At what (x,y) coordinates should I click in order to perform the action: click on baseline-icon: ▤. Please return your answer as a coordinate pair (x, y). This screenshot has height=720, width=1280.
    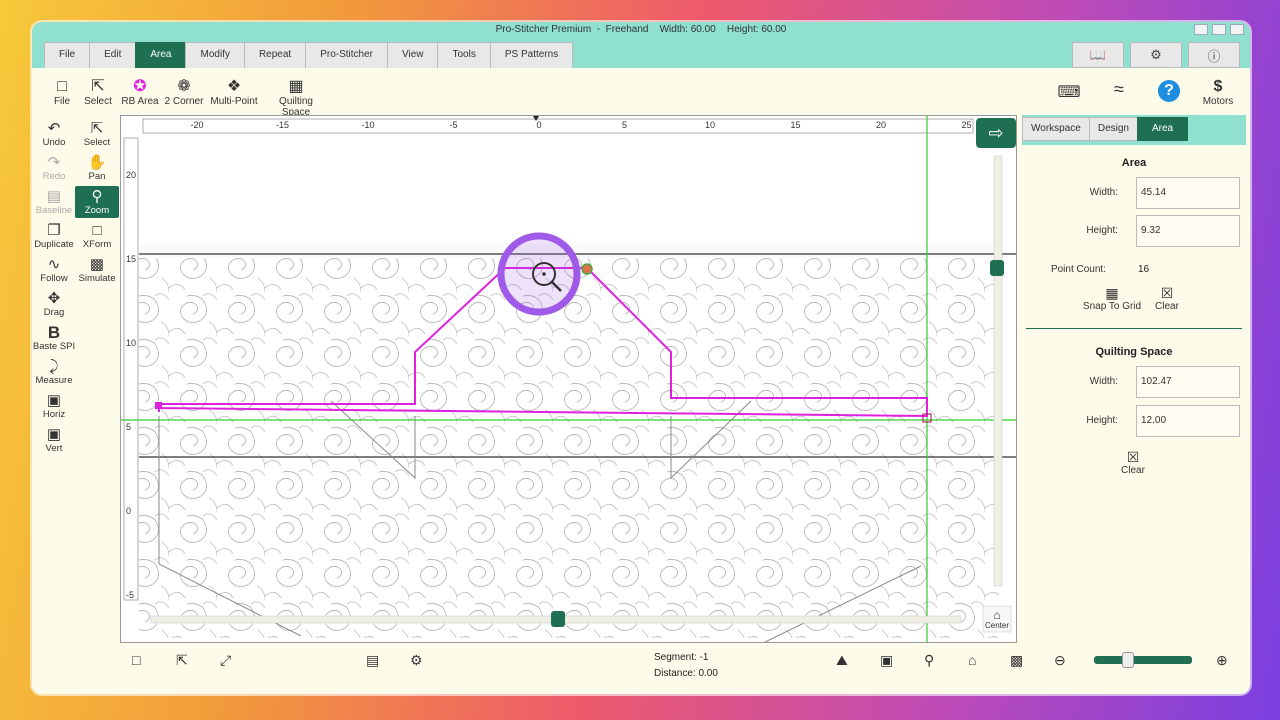
    Looking at the image, I should click on (54, 196).